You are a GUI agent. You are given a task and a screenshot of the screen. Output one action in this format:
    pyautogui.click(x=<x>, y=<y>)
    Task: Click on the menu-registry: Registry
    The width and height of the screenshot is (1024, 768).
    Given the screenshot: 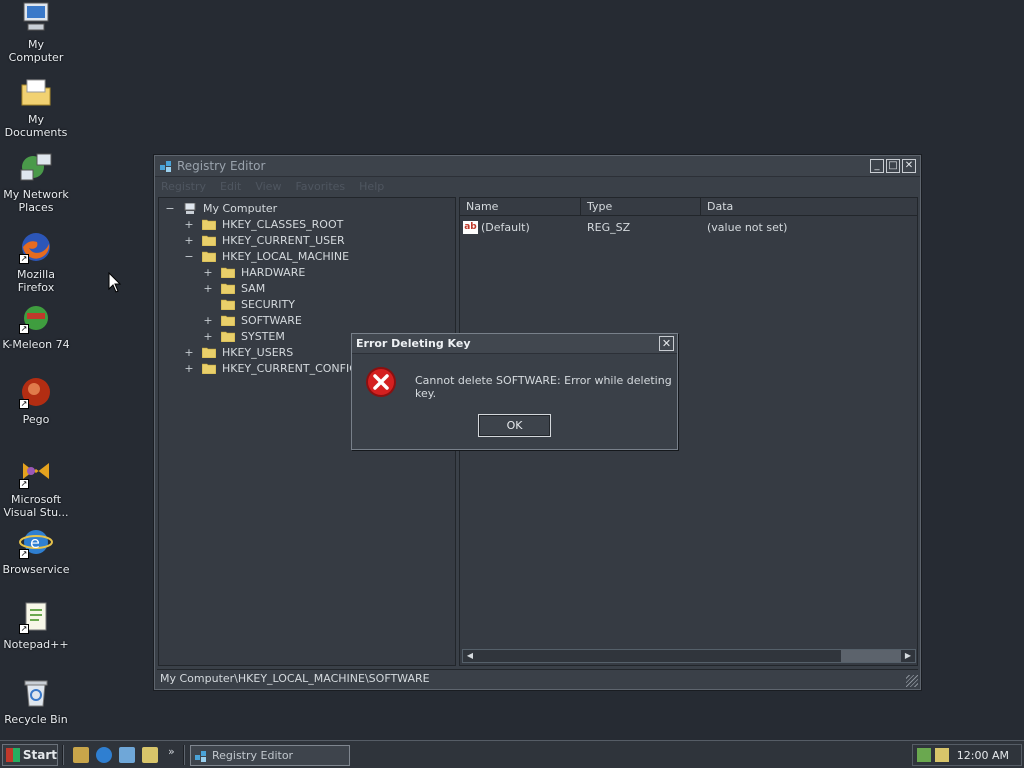 What is the action you would take?
    pyautogui.click(x=183, y=186)
    